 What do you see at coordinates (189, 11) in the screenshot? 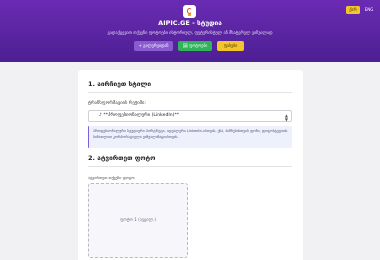
I see `aipic-logo-icon` at bounding box center [189, 11].